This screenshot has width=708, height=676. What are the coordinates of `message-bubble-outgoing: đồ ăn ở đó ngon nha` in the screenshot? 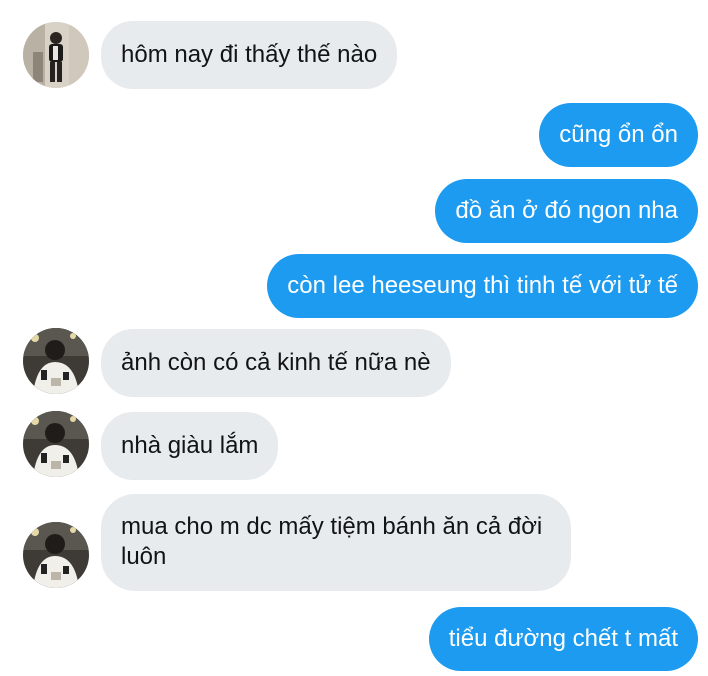 It's located at (566, 211).